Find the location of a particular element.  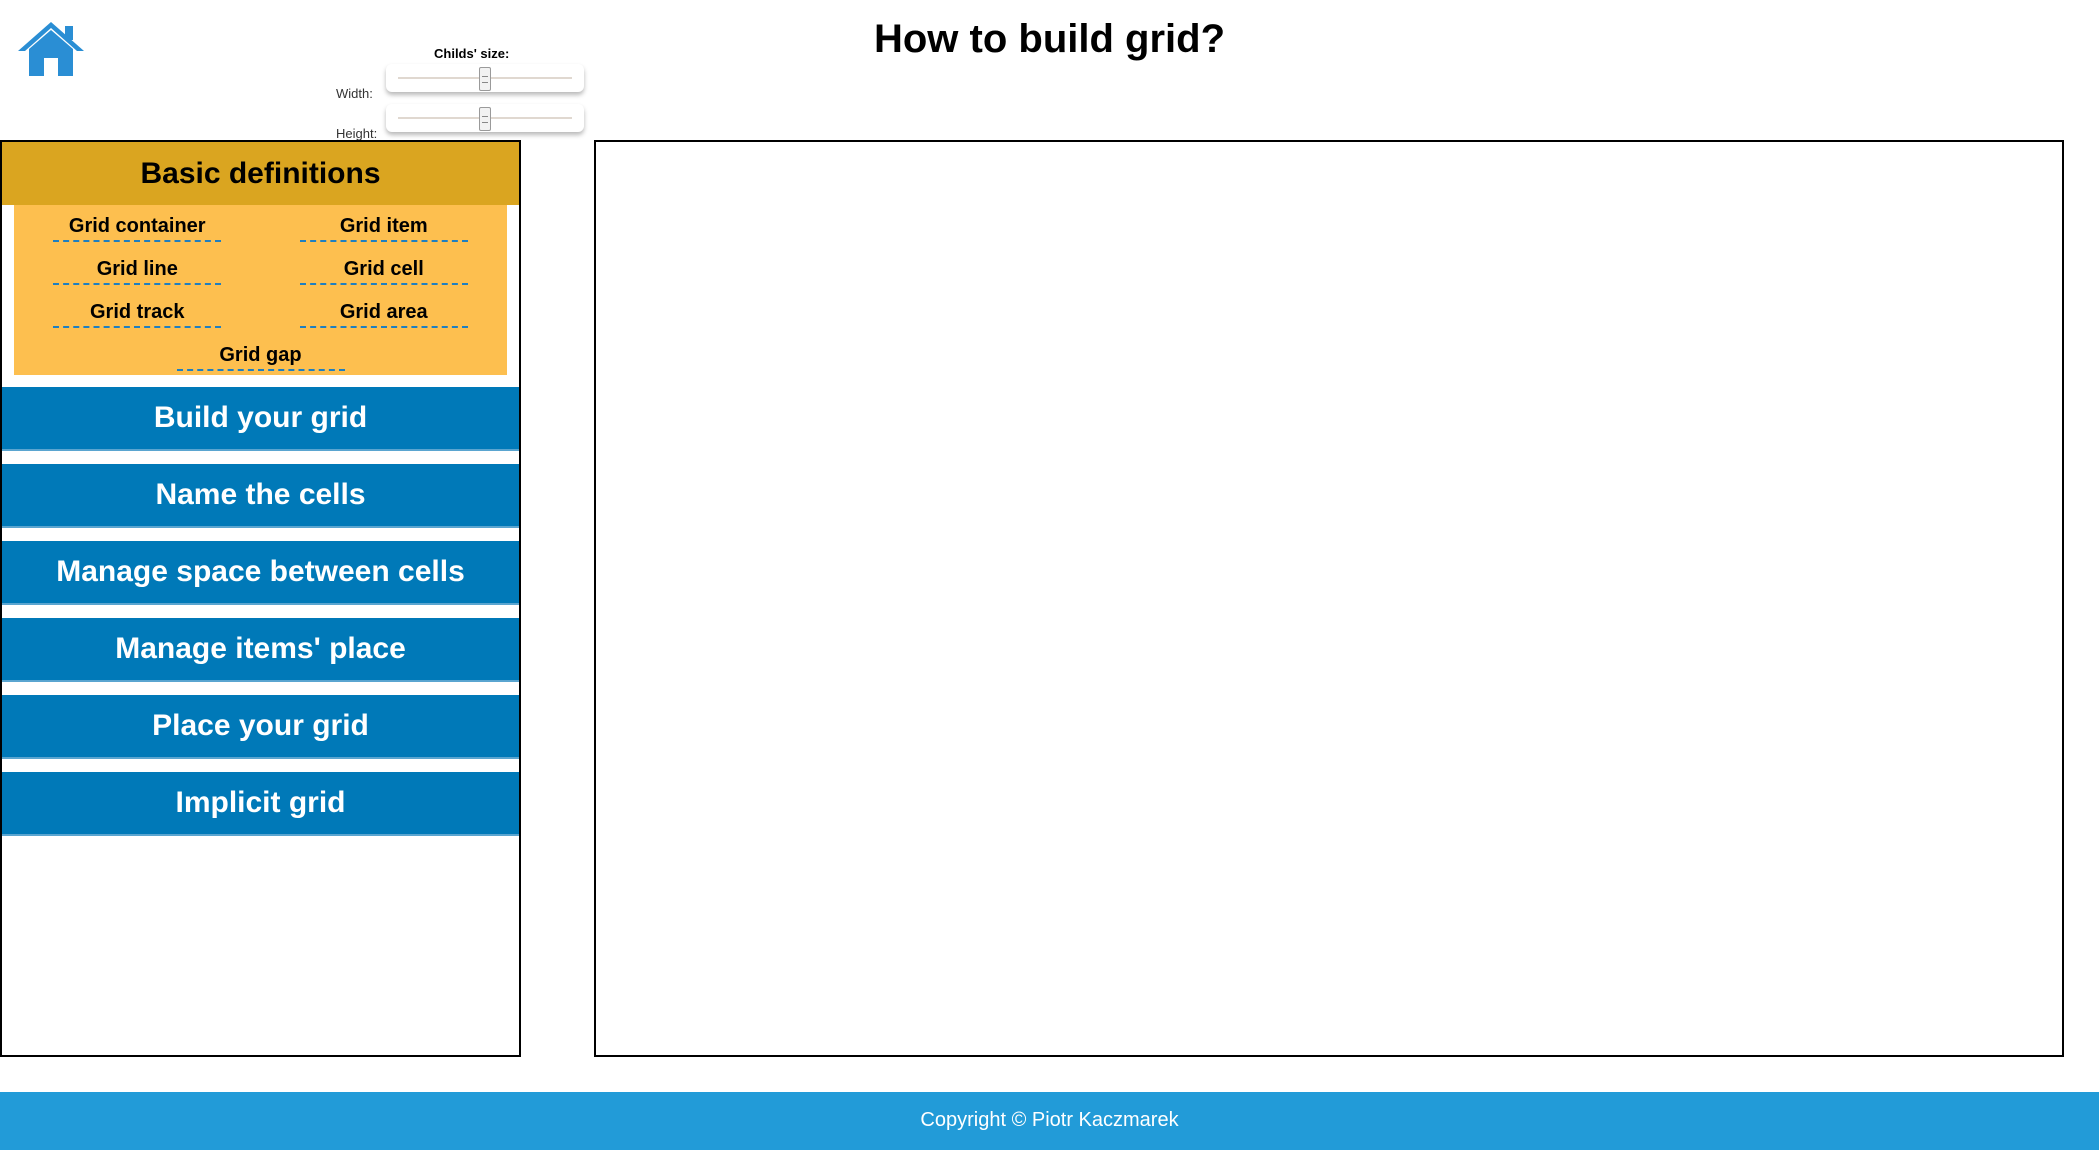

menu-build-your-grid: Build your grid is located at coordinates (260, 419).